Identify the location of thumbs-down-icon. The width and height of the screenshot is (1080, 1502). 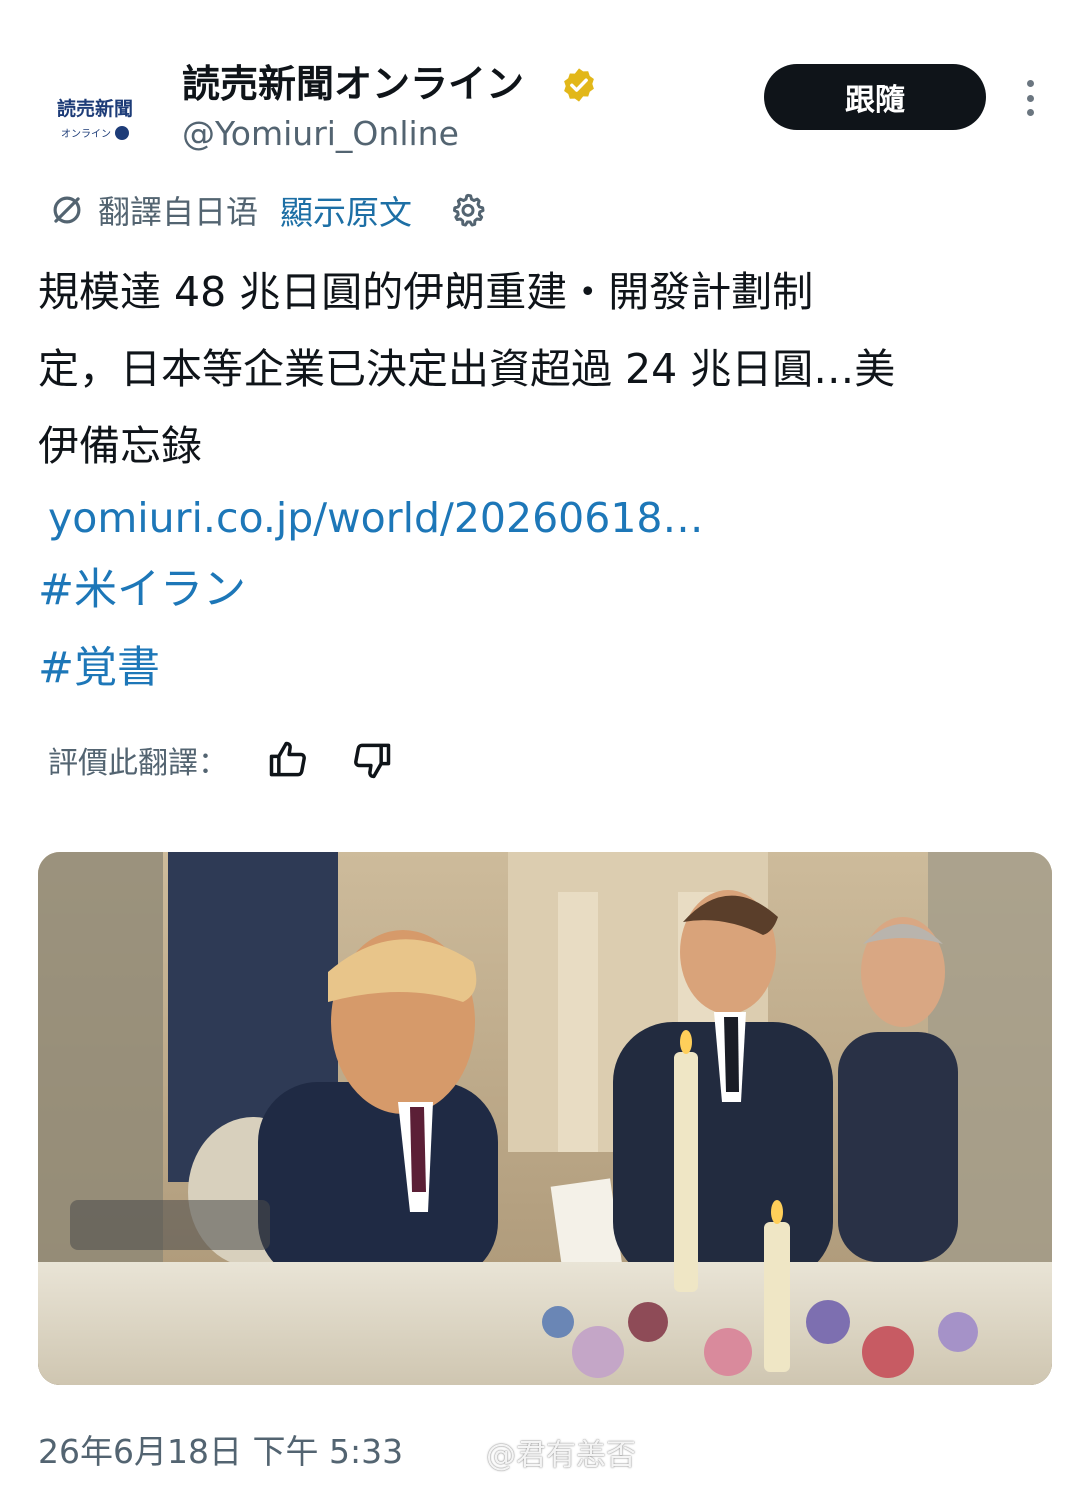
(372, 760).